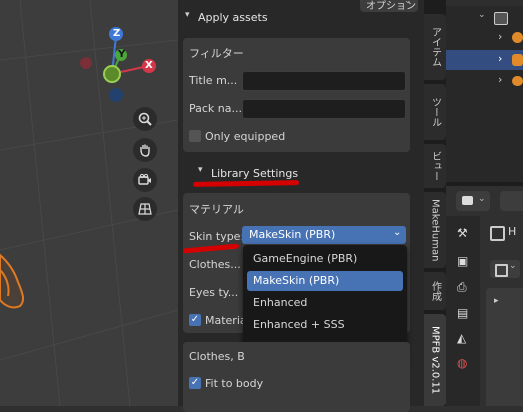 This screenshot has width=523, height=412. I want to click on library-settings-header: ▾ Library Settings, so click(303, 173).